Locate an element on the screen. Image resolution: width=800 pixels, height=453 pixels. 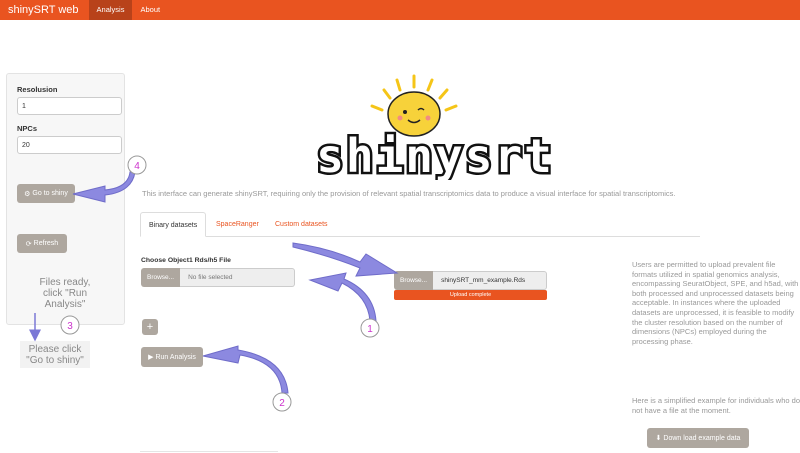
refresh-label: Refresh is located at coordinates (46, 243).